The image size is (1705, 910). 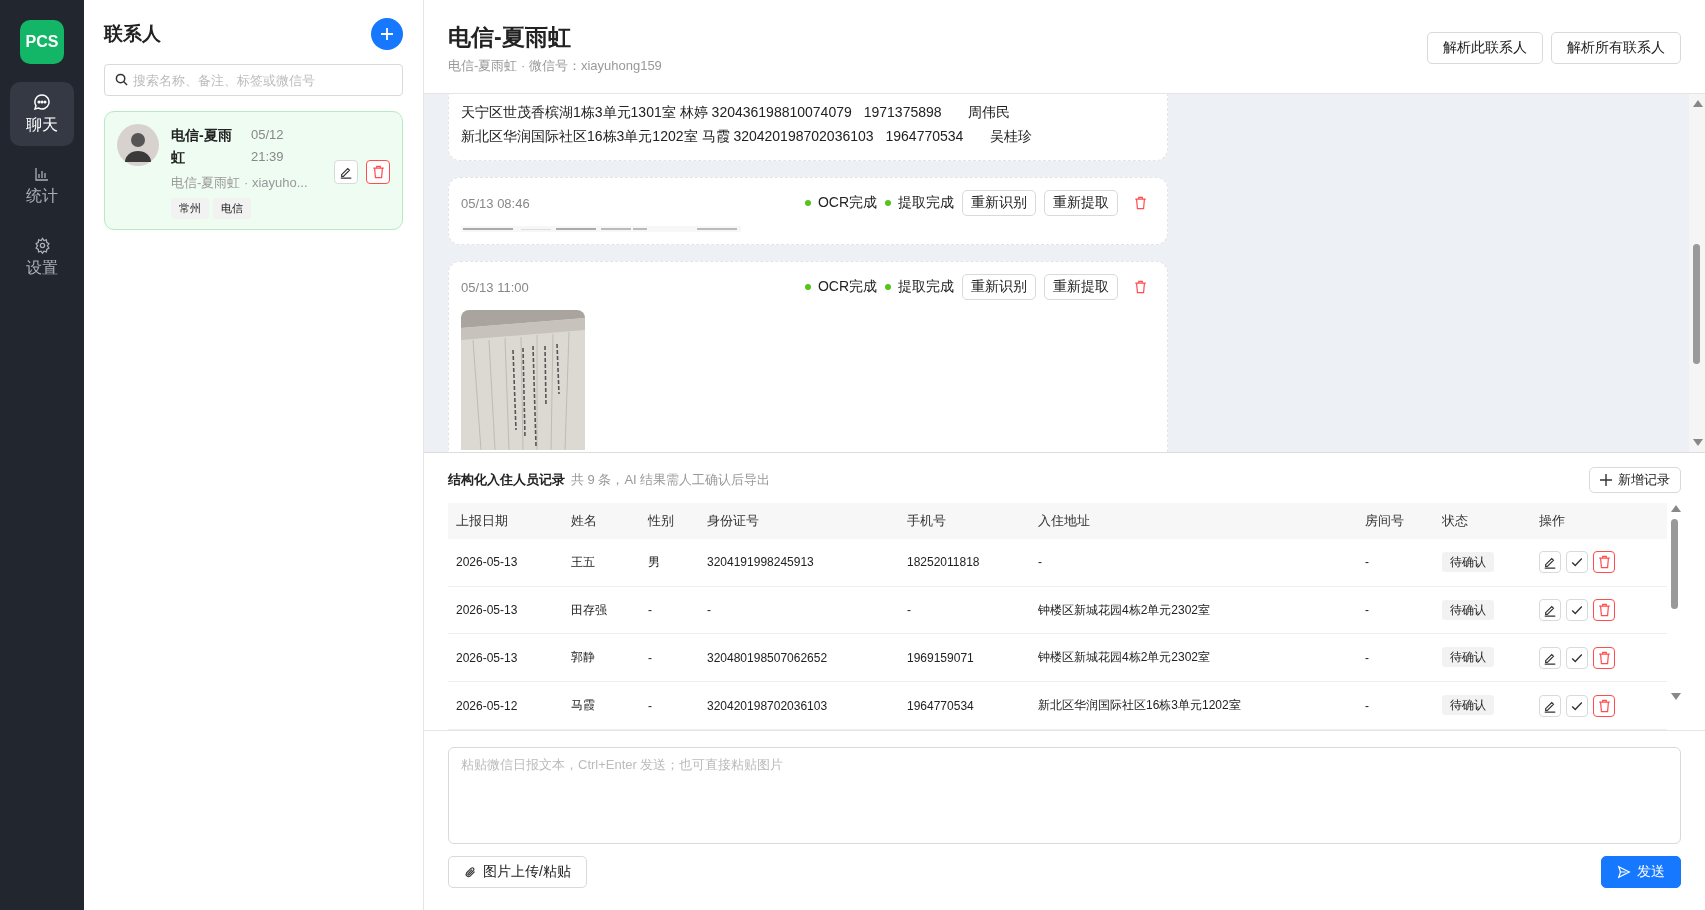 I want to click on chat-icon, so click(x=42, y=101).